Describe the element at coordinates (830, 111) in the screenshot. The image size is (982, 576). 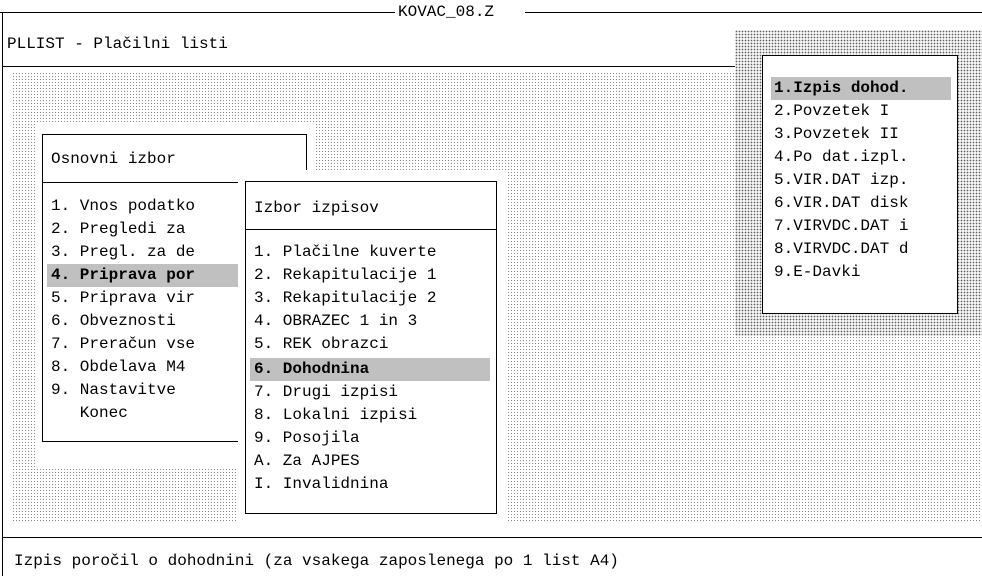
I see `income-menu-item-2: 2.Povzetek I` at that location.